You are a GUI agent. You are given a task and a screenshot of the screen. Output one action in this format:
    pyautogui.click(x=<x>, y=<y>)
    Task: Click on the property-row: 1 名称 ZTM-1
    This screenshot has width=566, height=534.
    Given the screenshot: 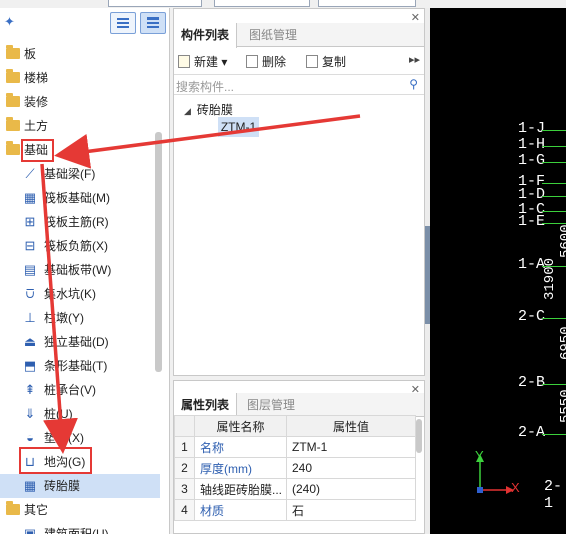 What is the action you would take?
    pyautogui.click(x=295, y=447)
    